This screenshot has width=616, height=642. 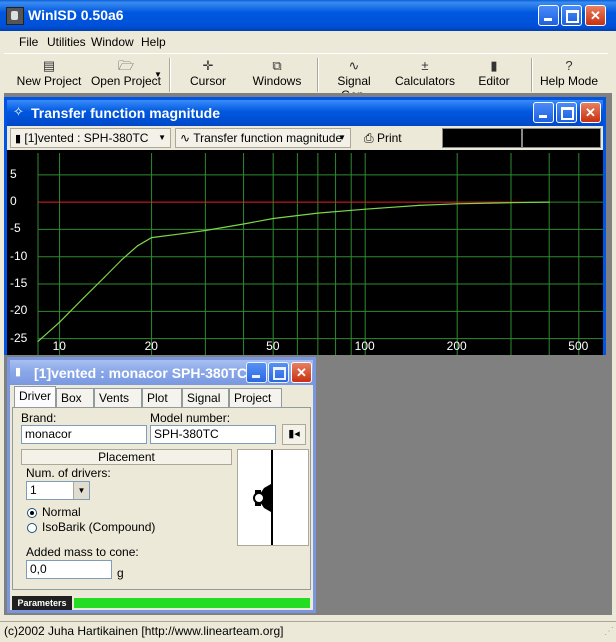 What do you see at coordinates (13, 173) in the screenshot?
I see `y-tick-label: 5` at bounding box center [13, 173].